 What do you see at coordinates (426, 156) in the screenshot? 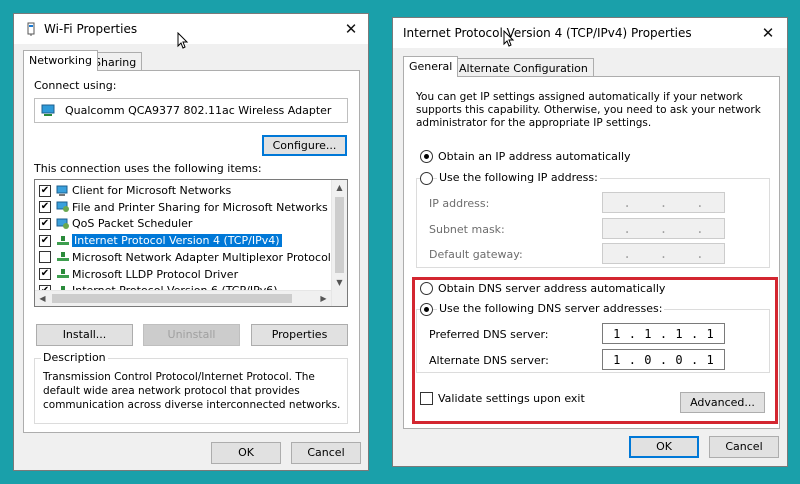
I see `obtain-ip-auto-radio` at bounding box center [426, 156].